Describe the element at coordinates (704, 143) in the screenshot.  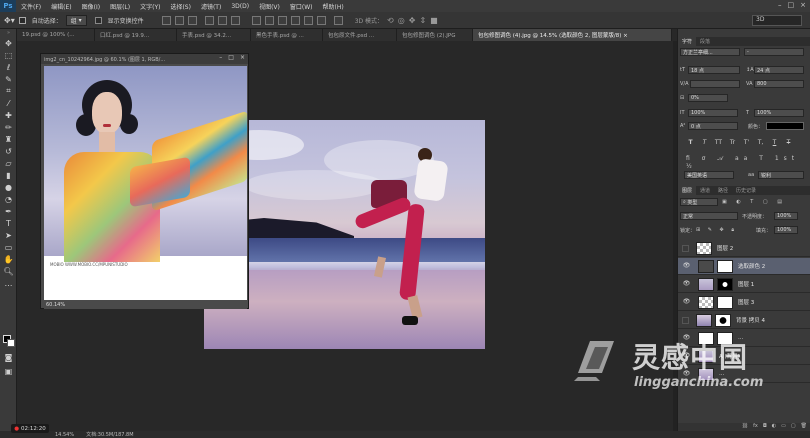
I see `faux-italic-button: T` at that location.